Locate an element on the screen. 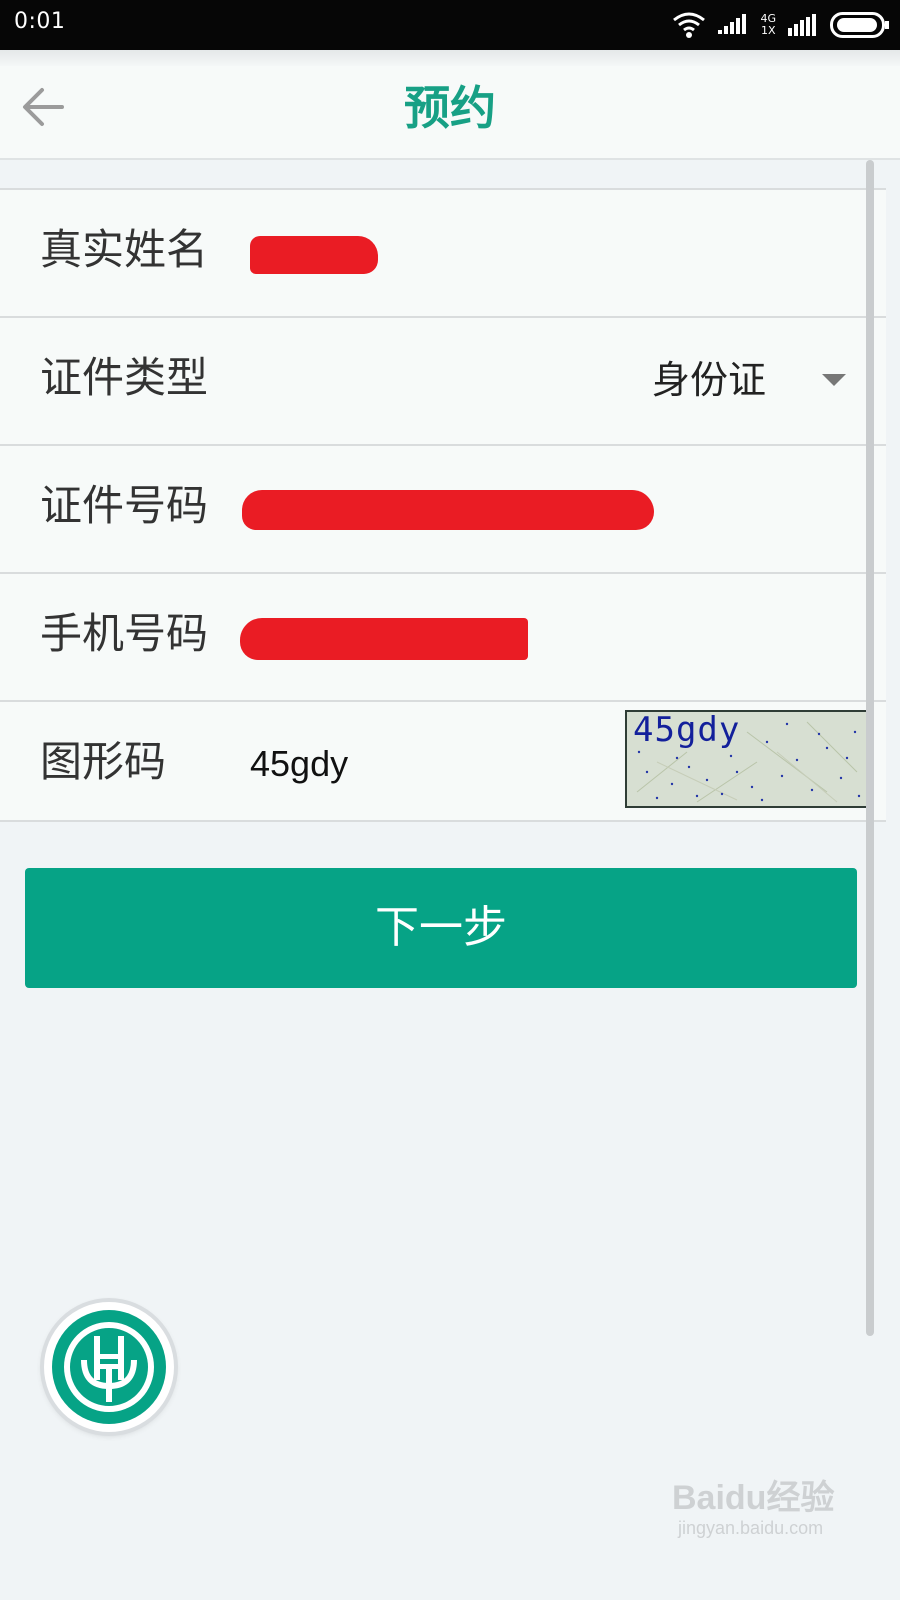  wifi-icon is located at coordinates (689, 25).